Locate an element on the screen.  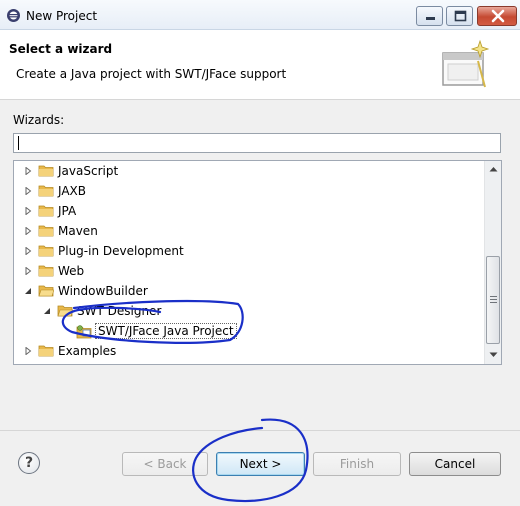
tree-item-label: Maven is located at coordinates (78, 231).